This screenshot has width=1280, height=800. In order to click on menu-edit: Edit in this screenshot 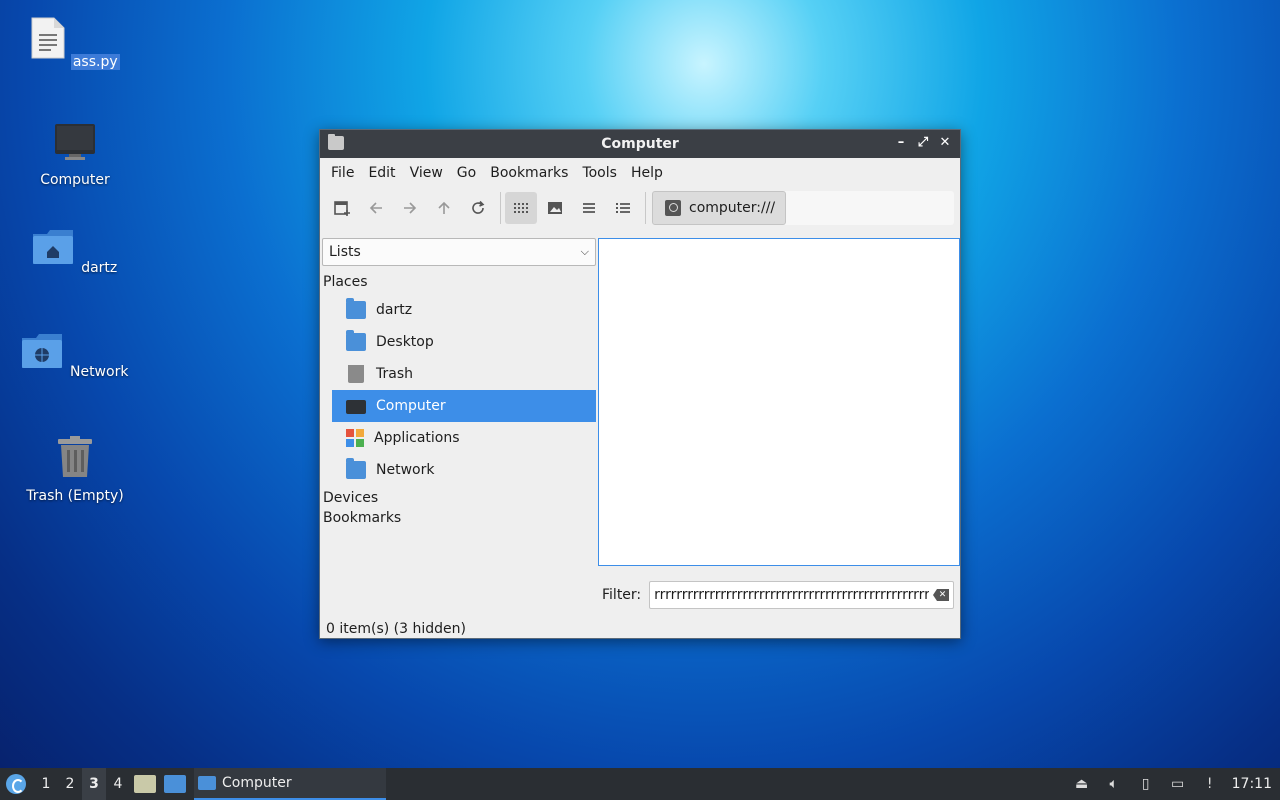, I will do `click(381, 173)`.